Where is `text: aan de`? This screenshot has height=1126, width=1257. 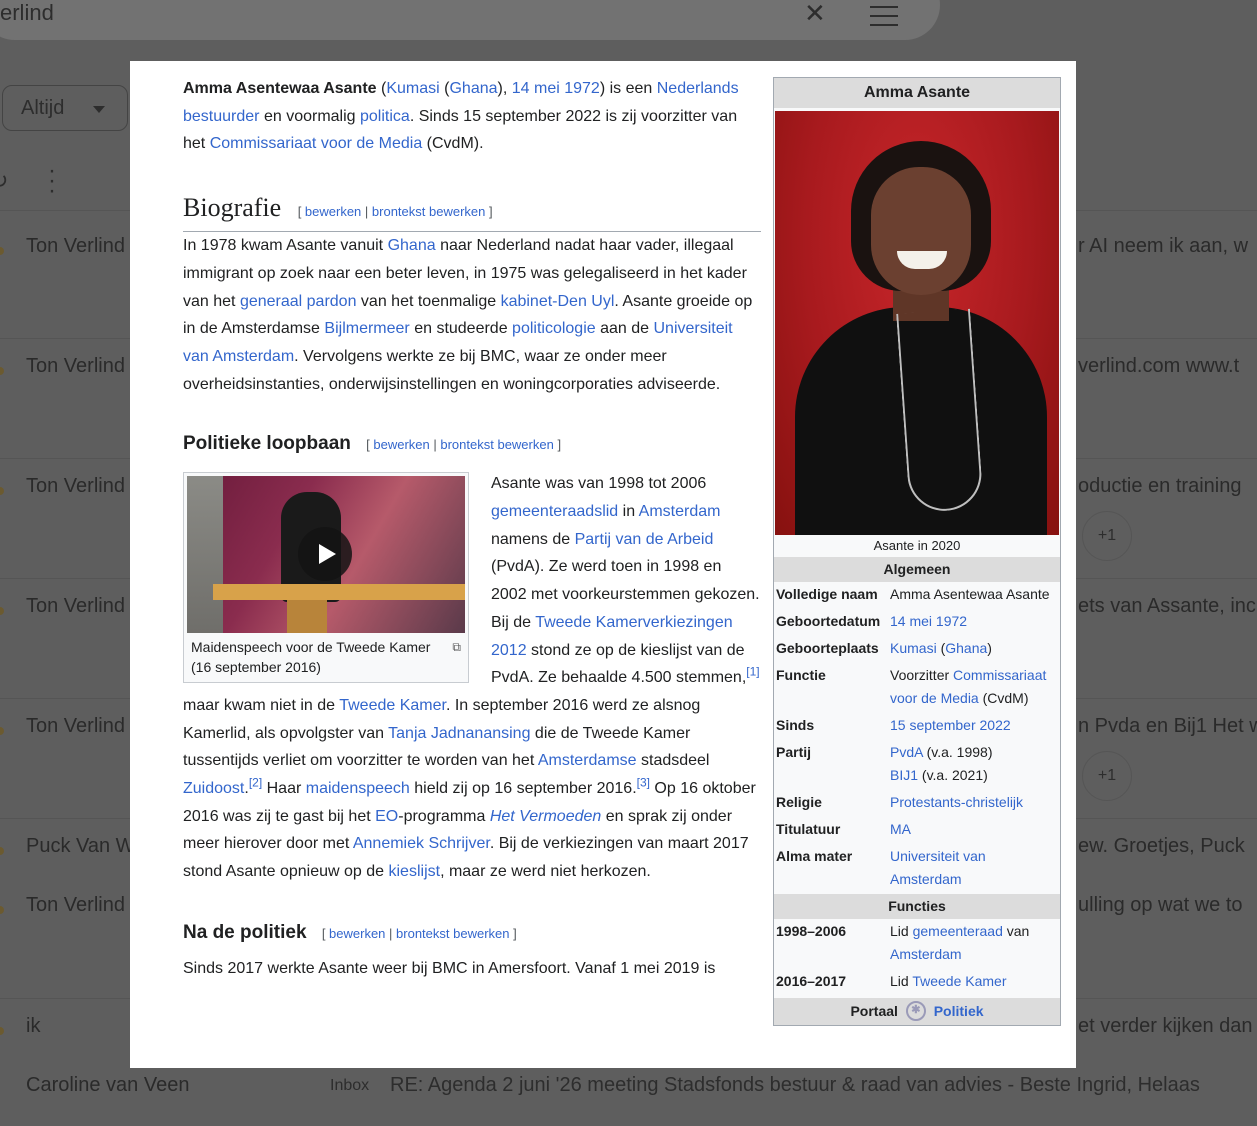
text: aan de is located at coordinates (624, 329).